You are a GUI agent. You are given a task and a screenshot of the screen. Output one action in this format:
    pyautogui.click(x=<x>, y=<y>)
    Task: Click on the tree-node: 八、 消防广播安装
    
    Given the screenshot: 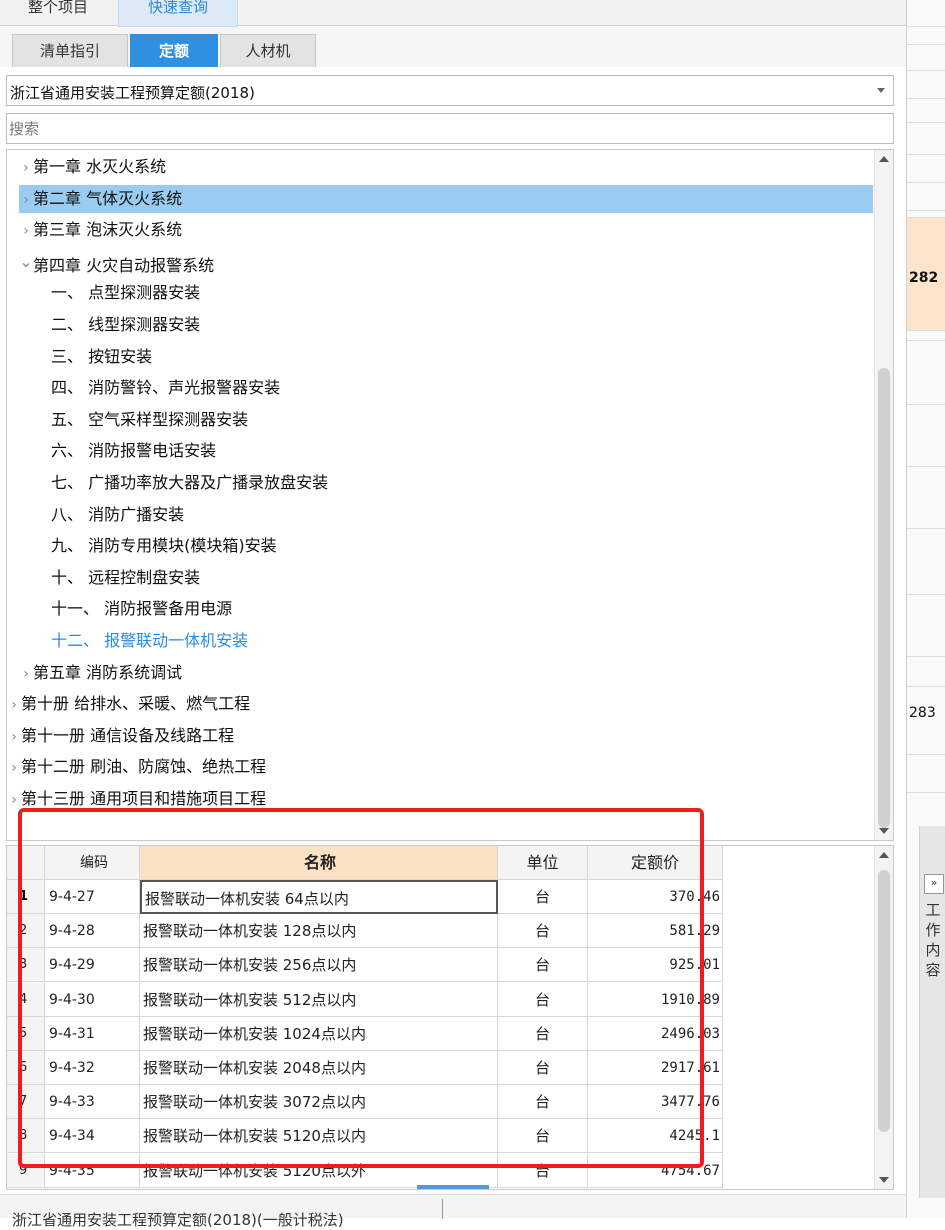 What is the action you would take?
    pyautogui.click(x=117, y=515)
    